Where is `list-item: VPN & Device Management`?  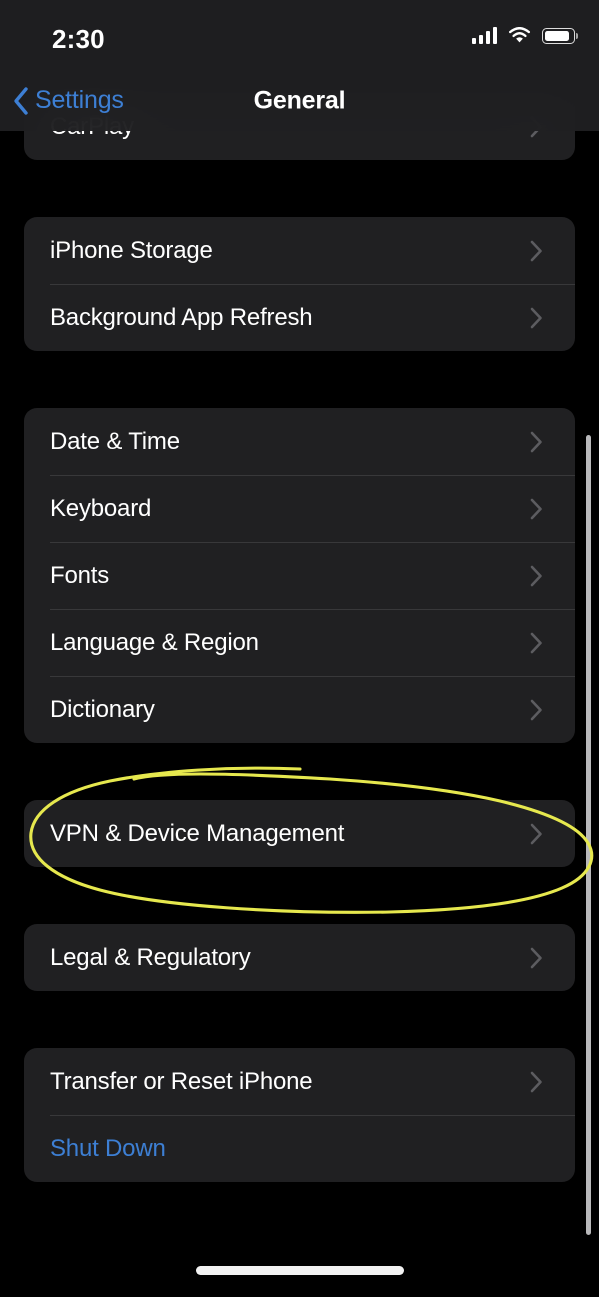 list-item: VPN & Device Management is located at coordinates (299, 833).